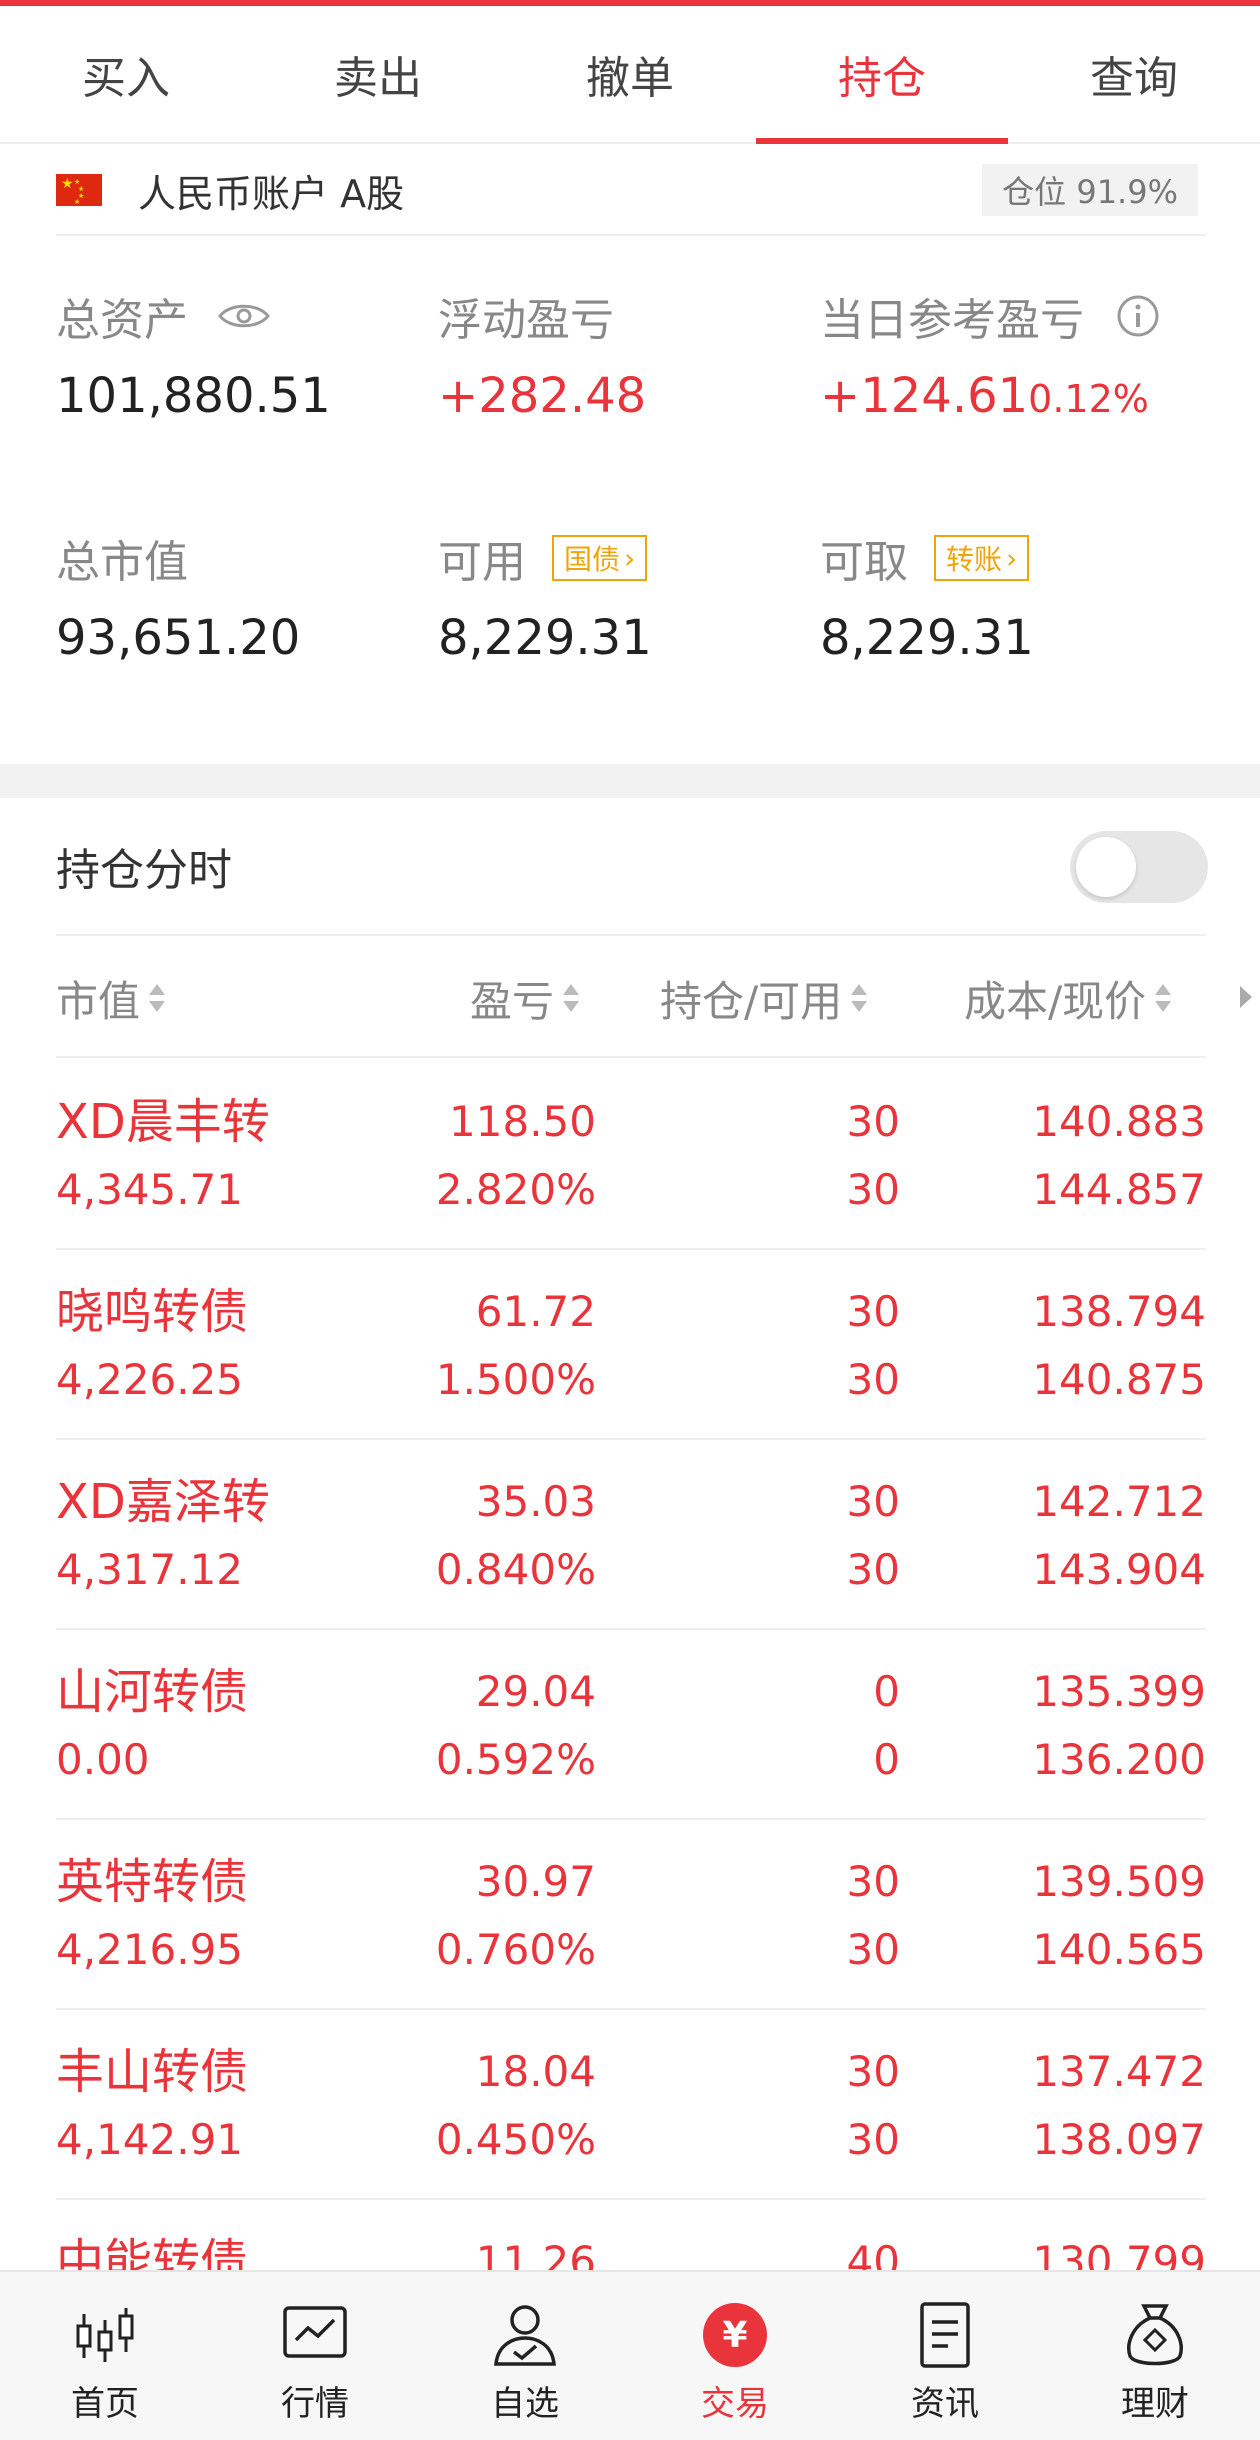 This screenshot has width=1260, height=2440. Describe the element at coordinates (765, 998) in the screenshot. I see `sort-hold-avail: 持仓/可用` at that location.